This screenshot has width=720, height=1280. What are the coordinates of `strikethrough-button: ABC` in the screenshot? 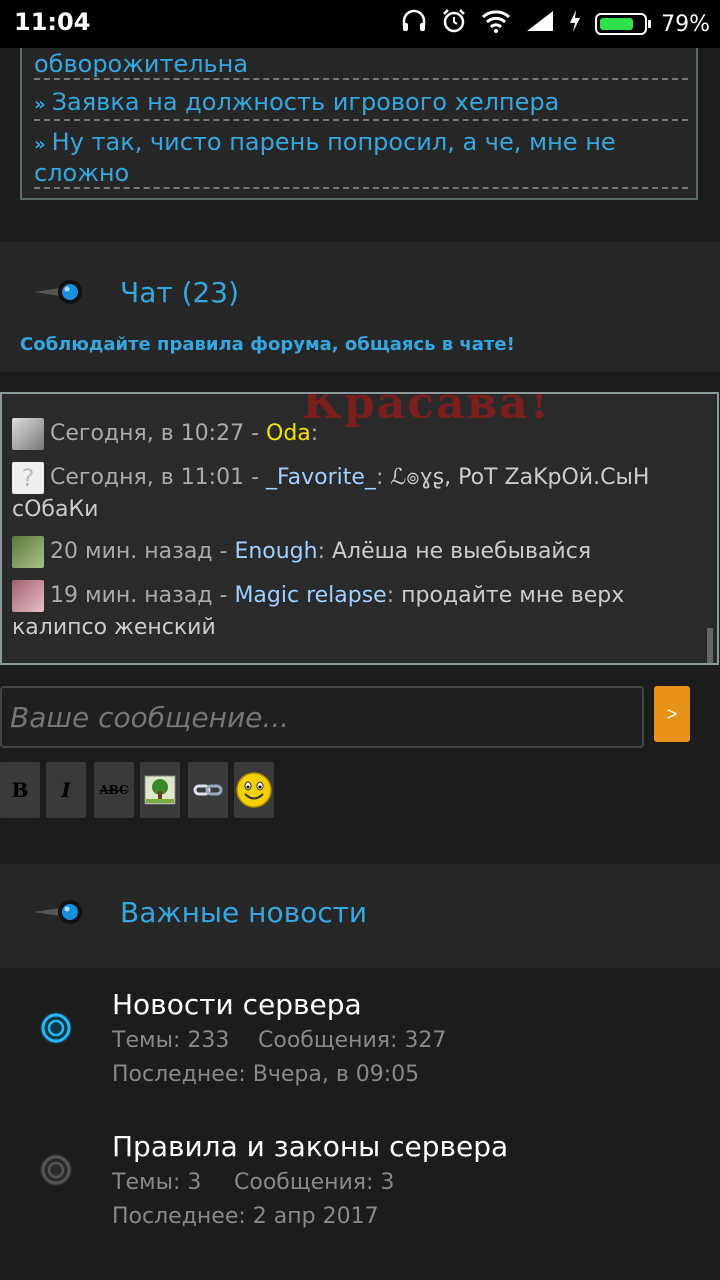 It's located at (114, 790).